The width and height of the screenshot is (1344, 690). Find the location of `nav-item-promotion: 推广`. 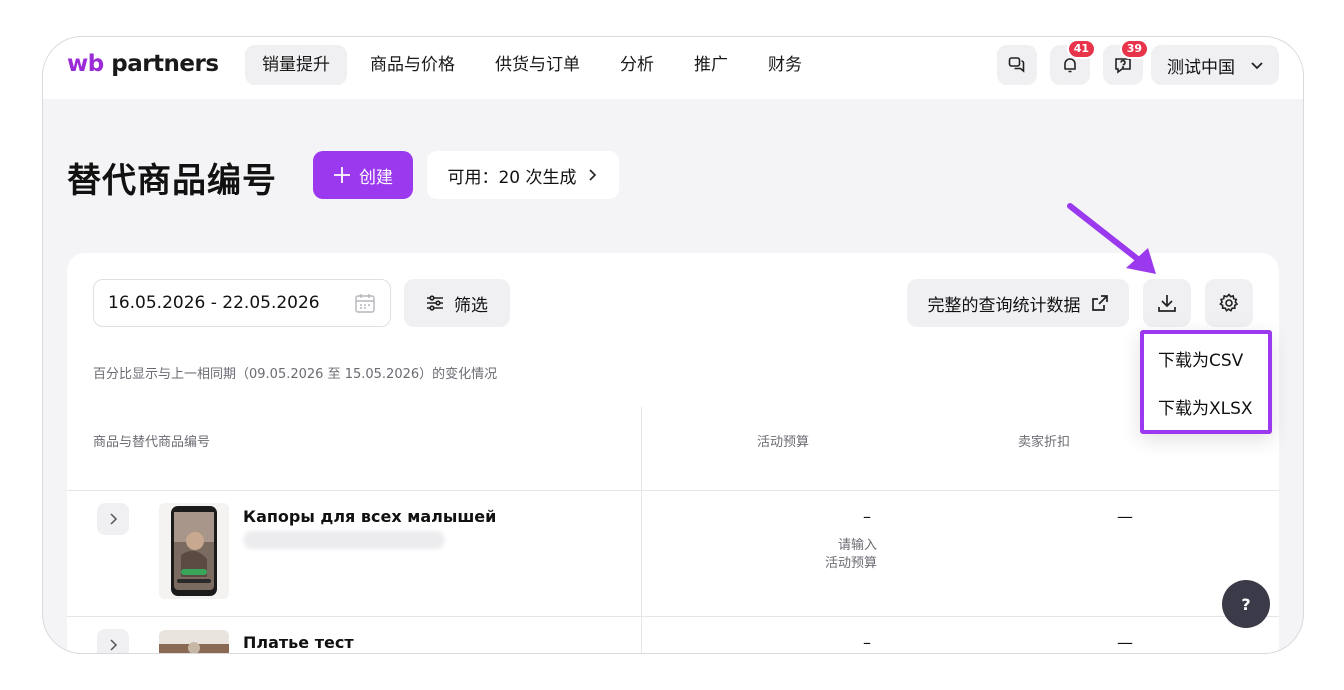

nav-item-promotion: 推广 is located at coordinates (711, 65).